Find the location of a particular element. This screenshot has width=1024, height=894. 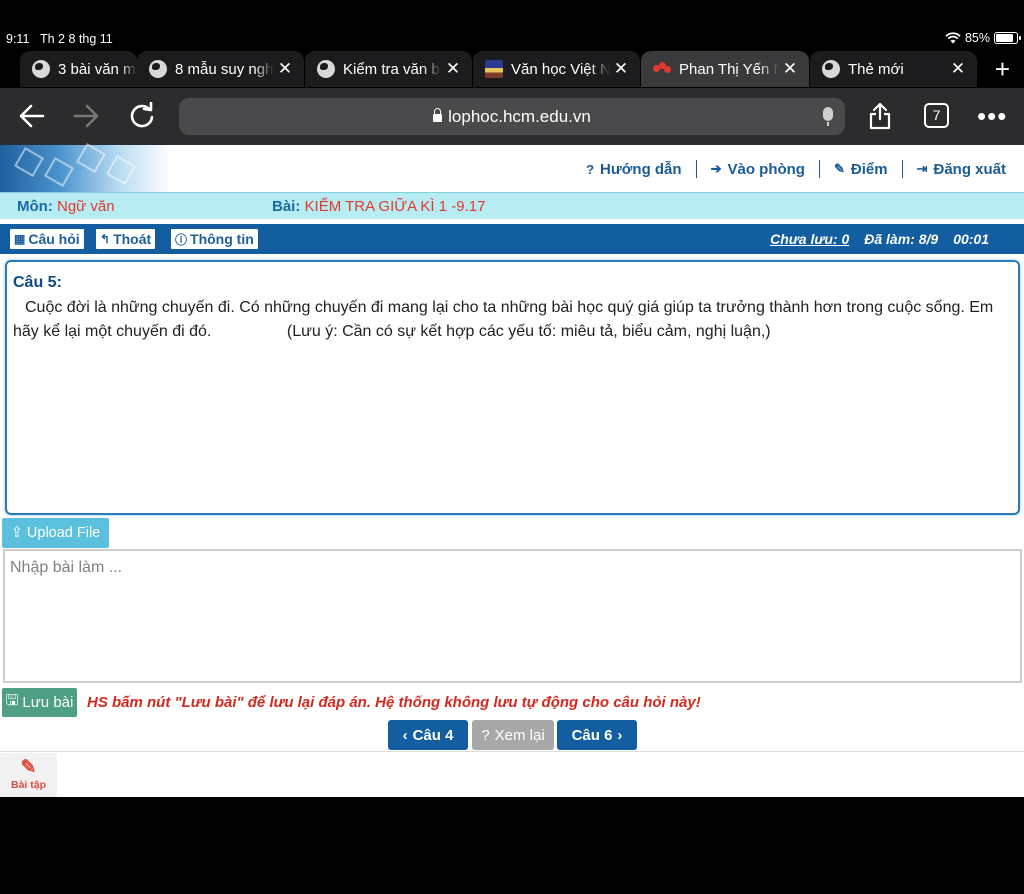

answer-box is located at coordinates (512, 616).